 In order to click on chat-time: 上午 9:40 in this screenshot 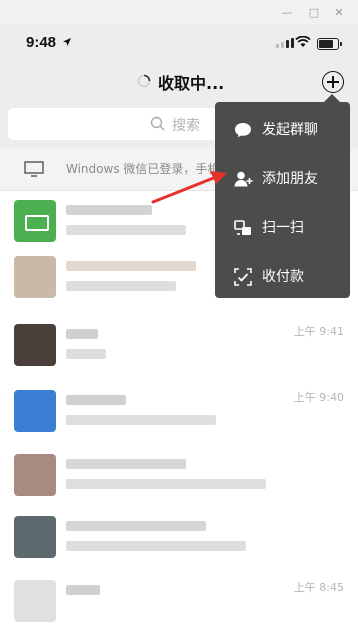, I will do `click(318, 397)`.